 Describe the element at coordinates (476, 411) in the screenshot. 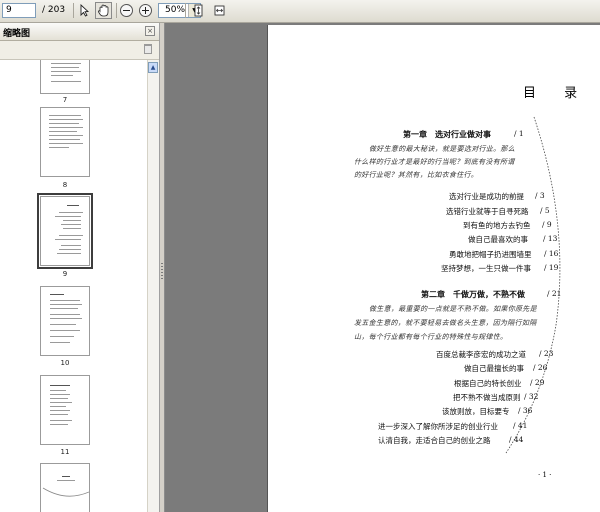

I see `toc-entry: 该放则放，目标要专` at that location.